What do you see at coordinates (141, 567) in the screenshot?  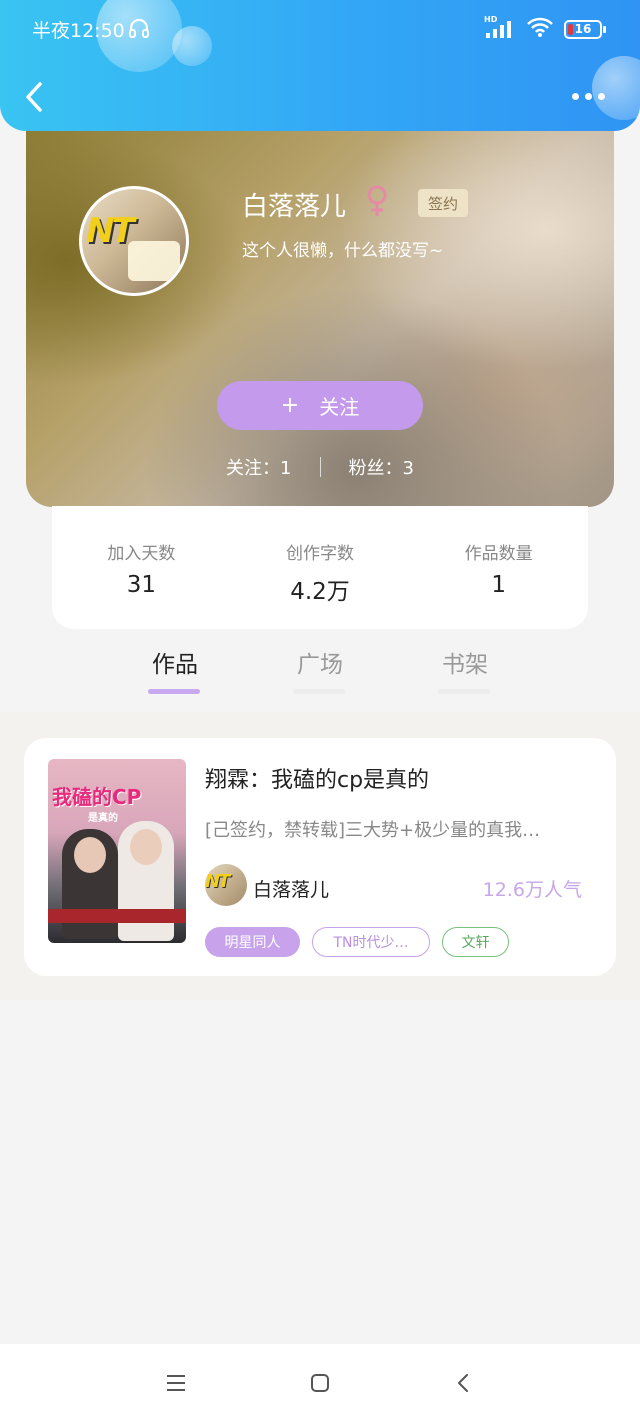 I see `stat-join-days: 加入天数 31` at bounding box center [141, 567].